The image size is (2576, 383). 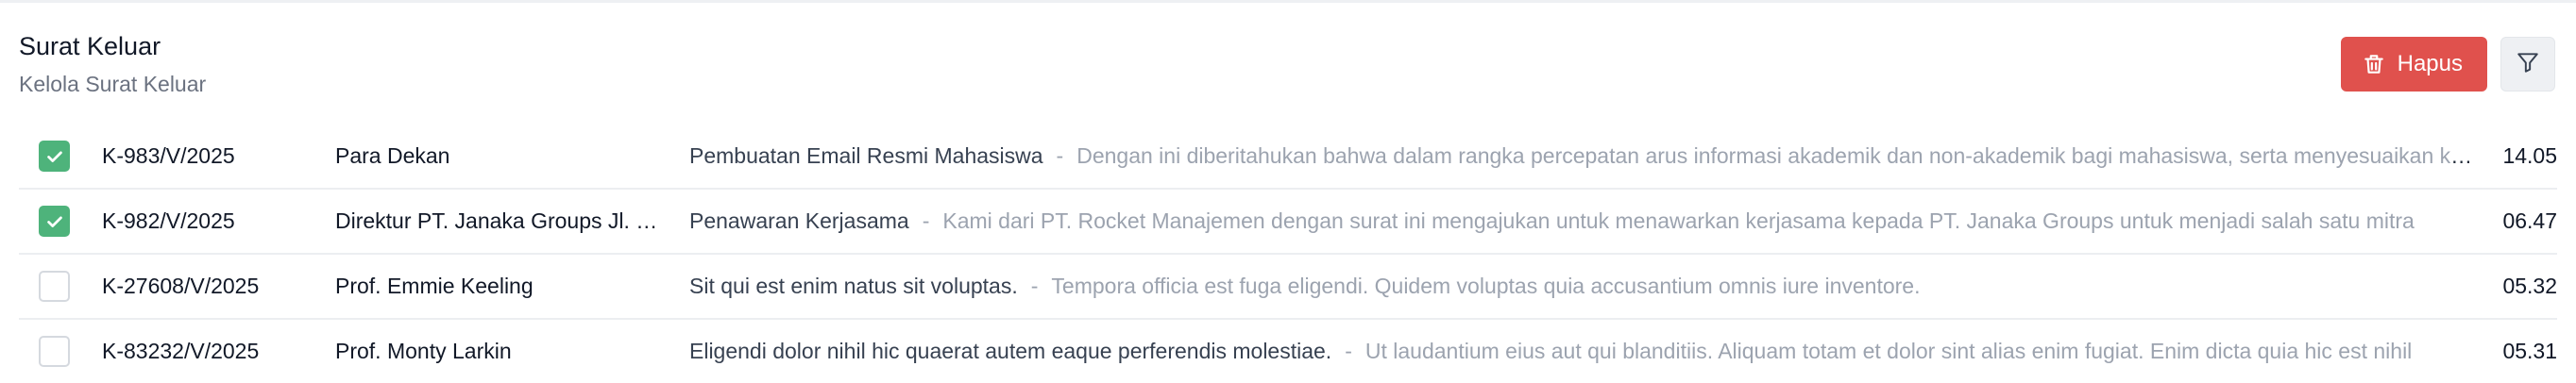 What do you see at coordinates (2529, 155) in the screenshot?
I see `letter-time: 14.05` at bounding box center [2529, 155].